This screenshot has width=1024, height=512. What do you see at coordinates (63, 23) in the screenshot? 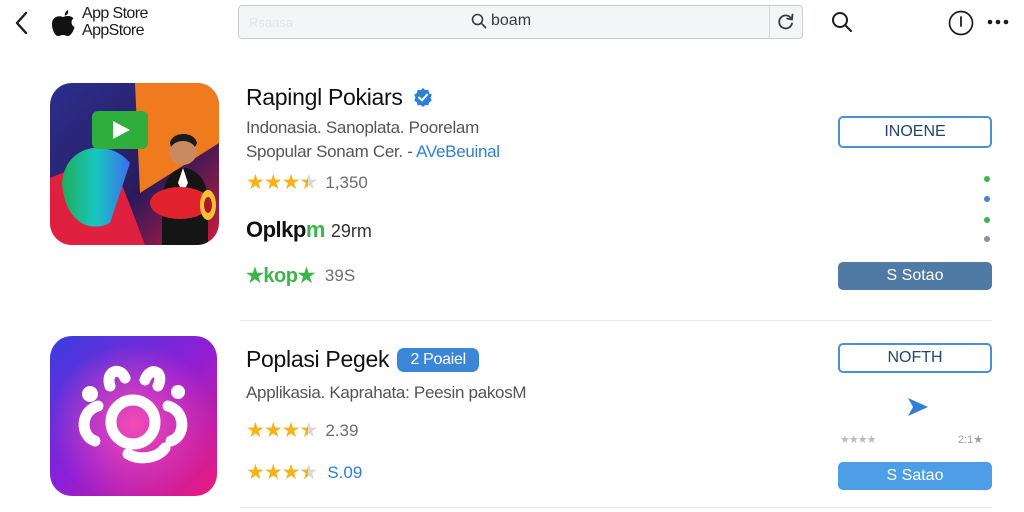
I see `apple-logo-icon` at bounding box center [63, 23].